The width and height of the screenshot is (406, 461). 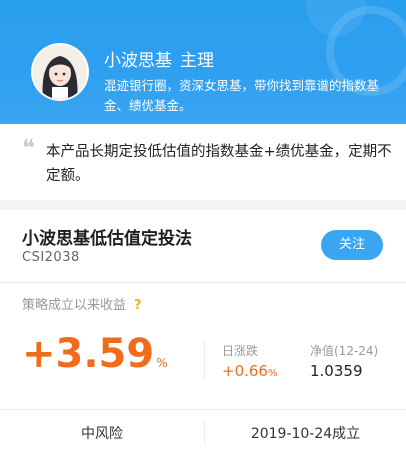 What do you see at coordinates (344, 351) in the screenshot?
I see `nav-label: 净值(12-24)` at bounding box center [344, 351].